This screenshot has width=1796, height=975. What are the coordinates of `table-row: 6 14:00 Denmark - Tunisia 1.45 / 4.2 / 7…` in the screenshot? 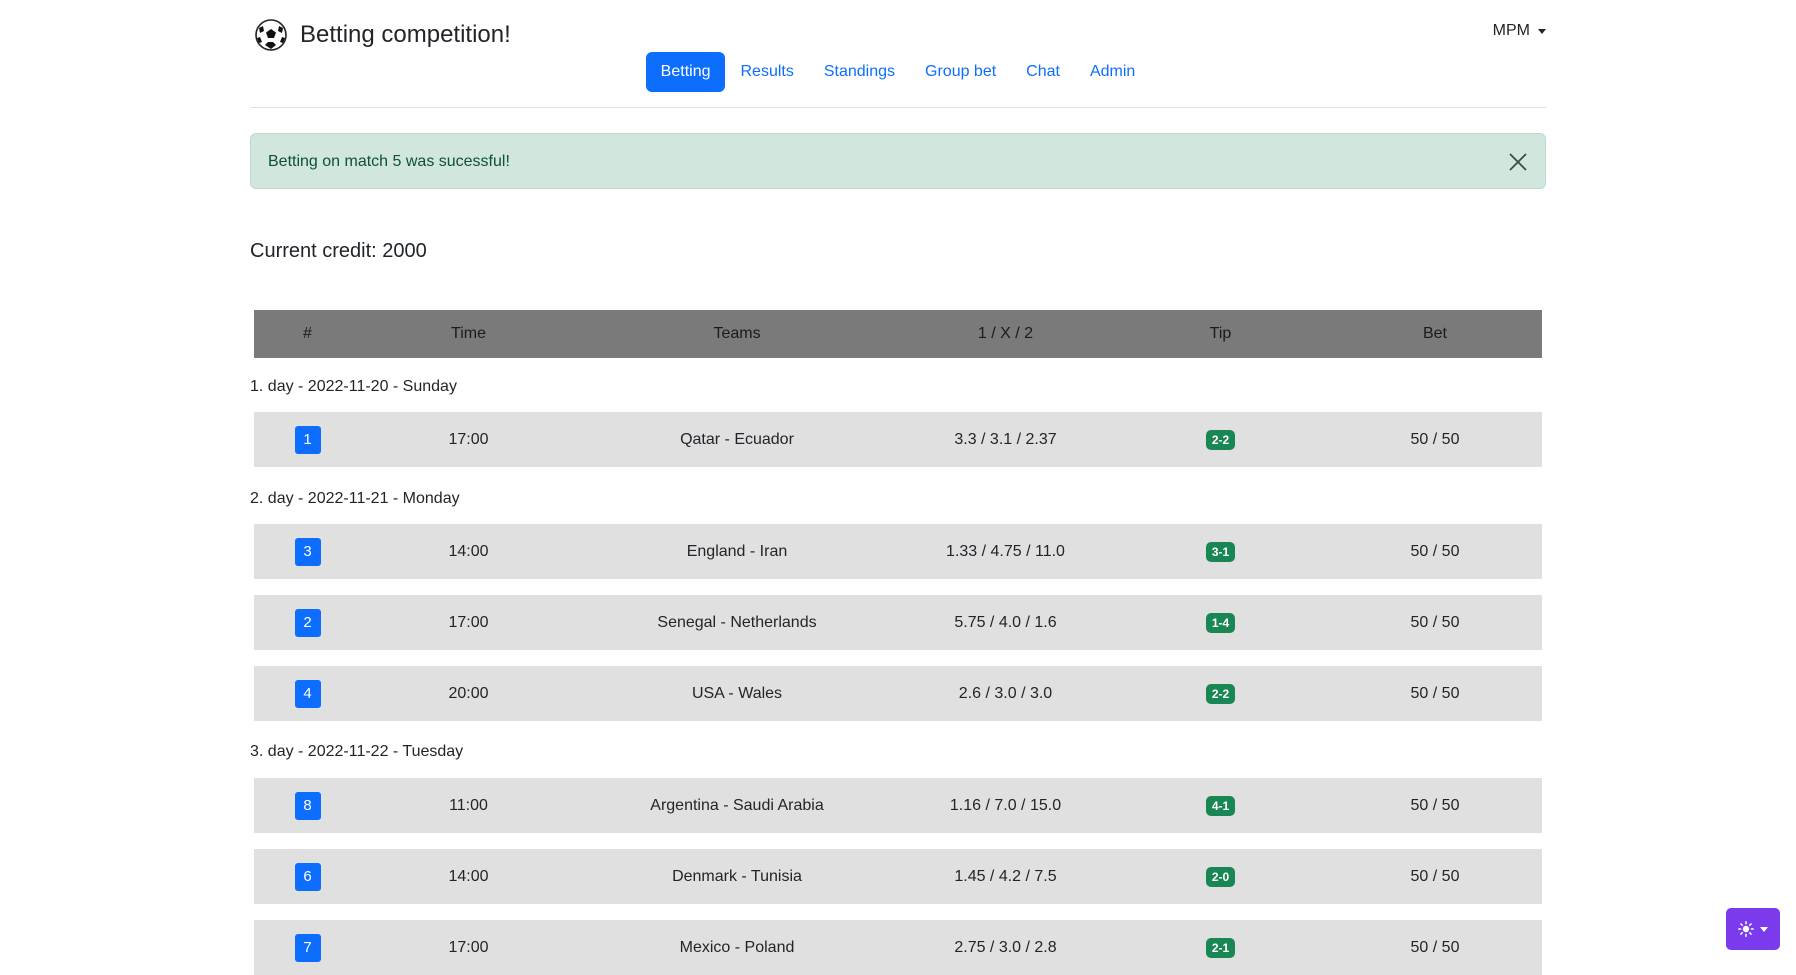 It's located at (898, 876).